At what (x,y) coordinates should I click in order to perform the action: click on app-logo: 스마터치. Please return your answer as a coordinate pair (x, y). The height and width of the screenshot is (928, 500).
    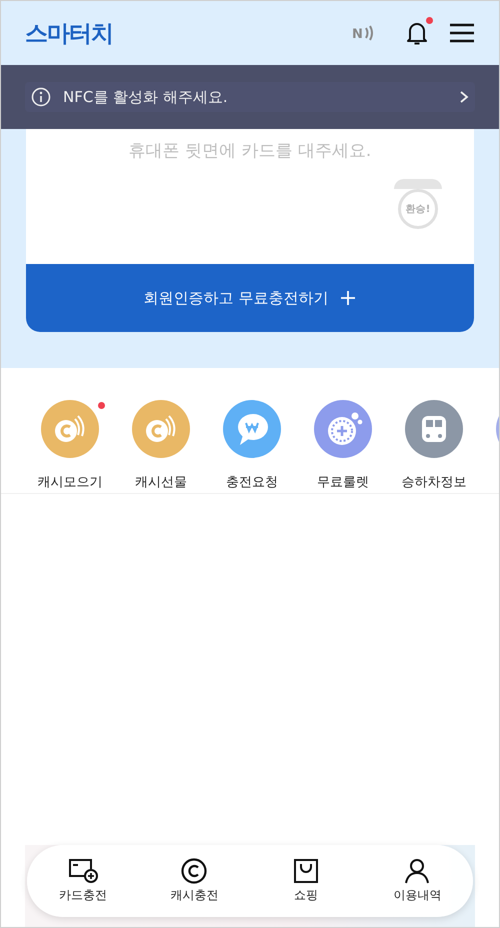
    Looking at the image, I should click on (69, 34).